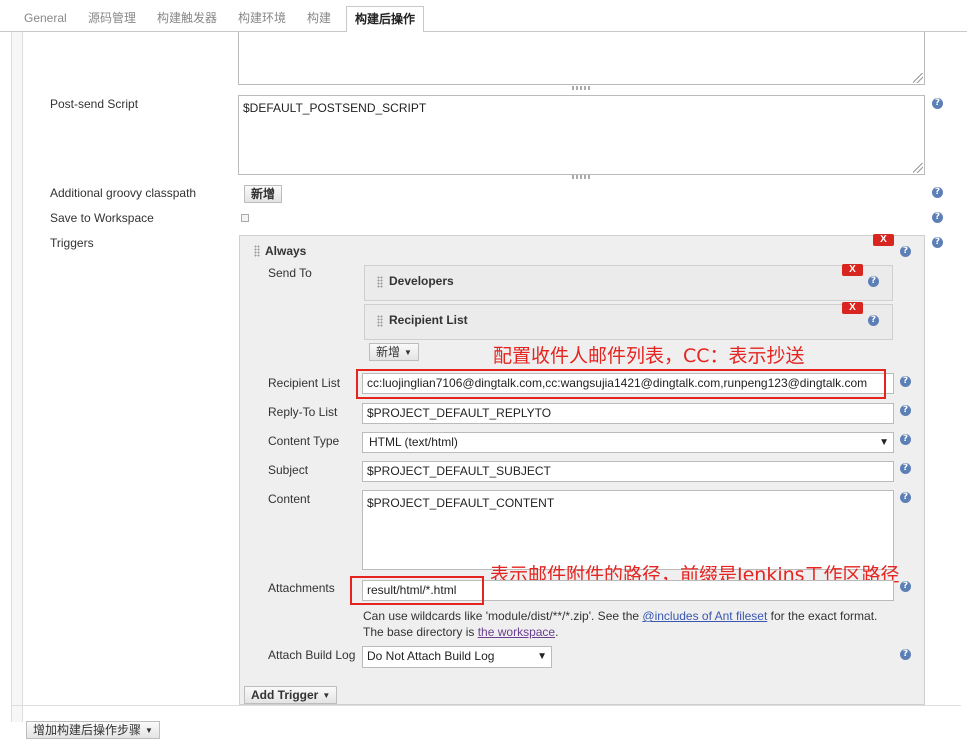  What do you see at coordinates (628, 530) in the screenshot?
I see `content-textarea: $PROJECT_DEFAULT_CONTENT` at bounding box center [628, 530].